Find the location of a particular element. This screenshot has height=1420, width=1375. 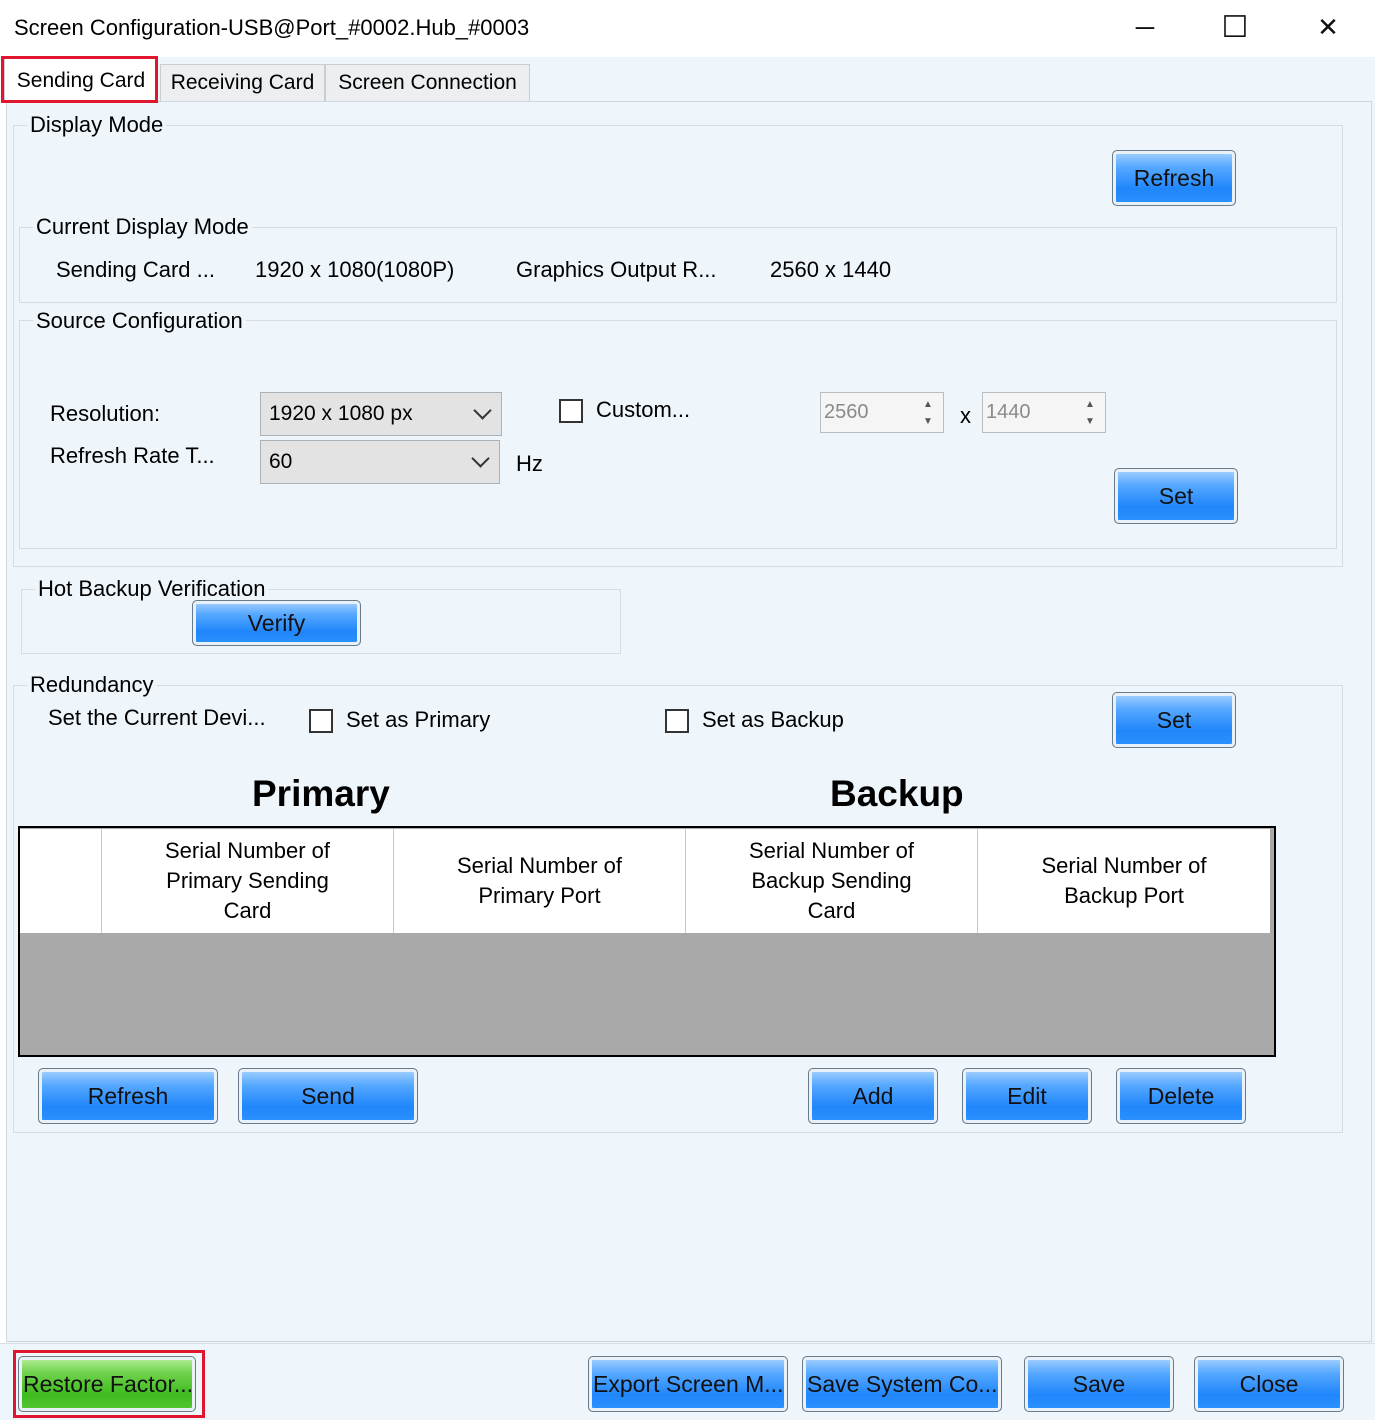

column-header-backup-sending-card: Serial Number of Backup Sending Card is located at coordinates (832, 881).